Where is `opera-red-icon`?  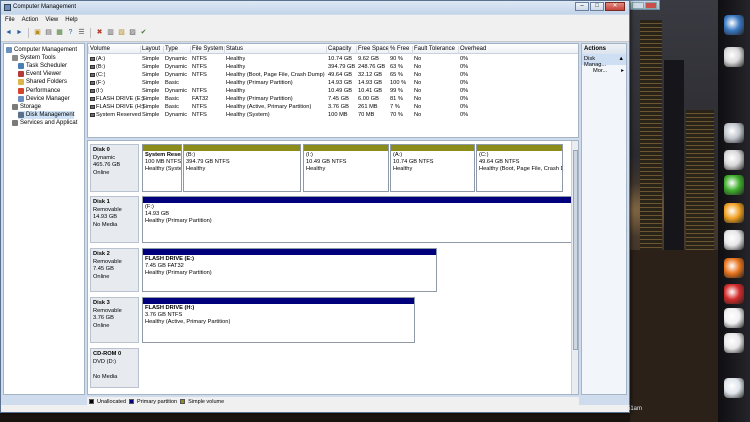
opera-red-icon is located at coordinates (734, 294).